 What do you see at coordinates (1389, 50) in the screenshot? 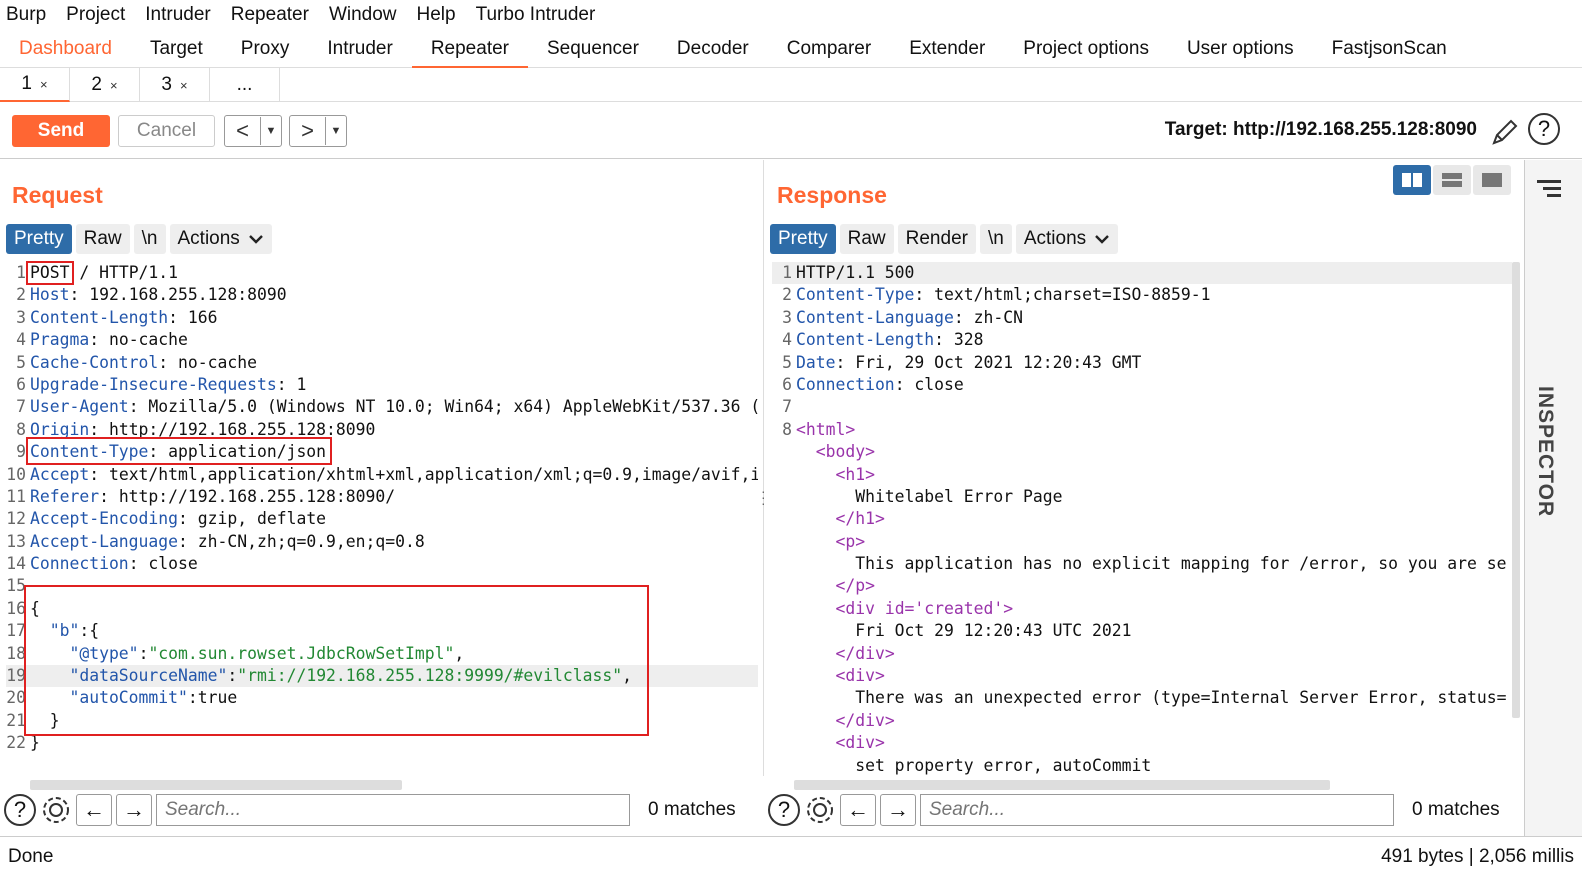
I see `tab-fastjsonscan: FastjsonScan` at bounding box center [1389, 50].